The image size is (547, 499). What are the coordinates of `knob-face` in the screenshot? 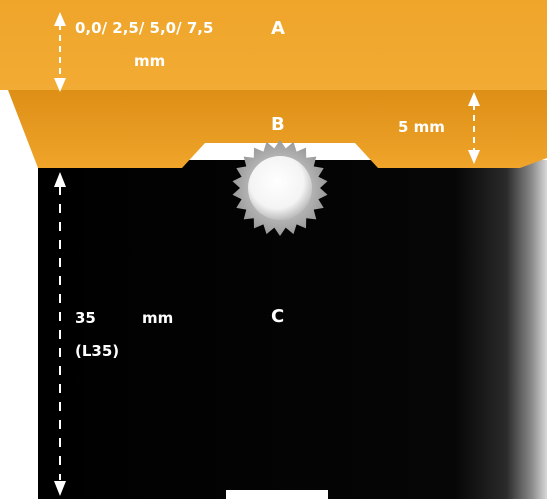 It's located at (280, 188).